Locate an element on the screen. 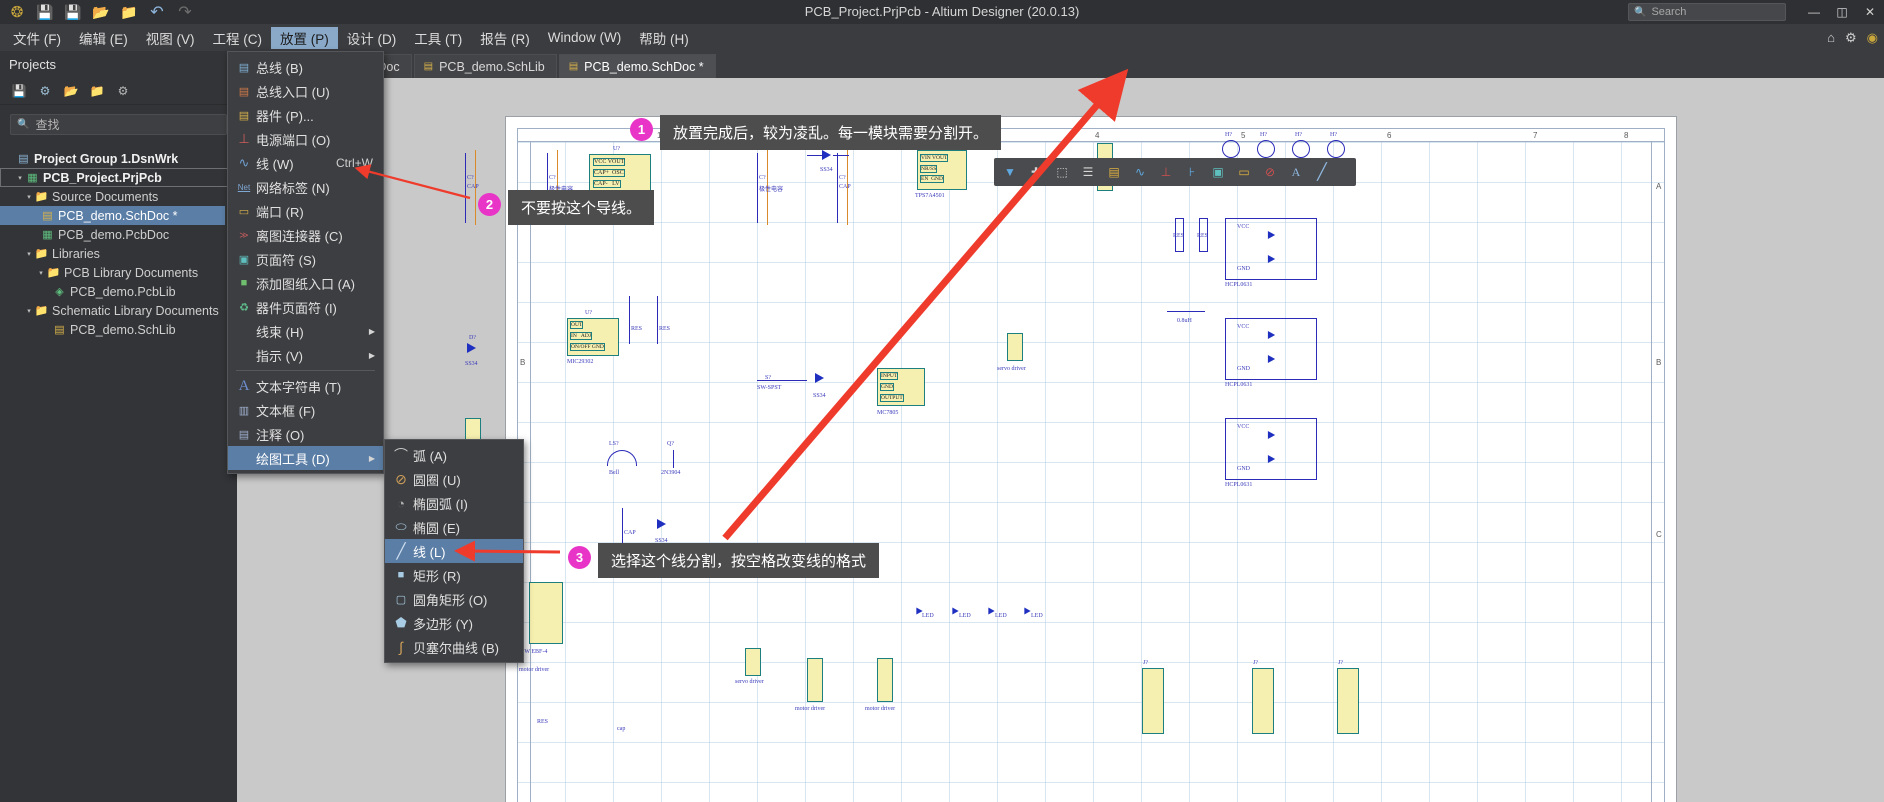 This screenshot has height=802, width=1884. menu-help: 帮助 (H) is located at coordinates (664, 38).